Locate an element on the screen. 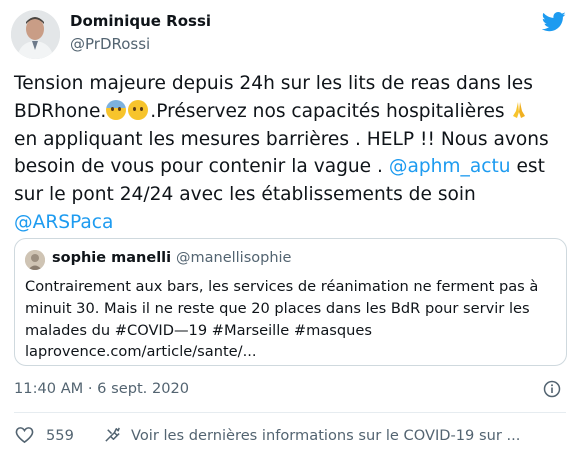  author-handle: @PrDRossi is located at coordinates (110, 44).